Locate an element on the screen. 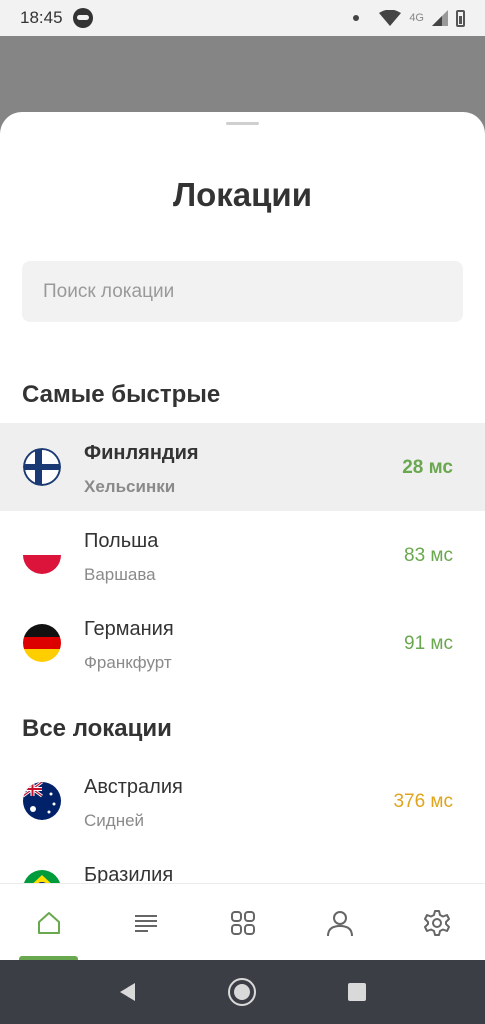 This screenshot has width=485, height=1024. sheet-drag-handle is located at coordinates (242, 123).